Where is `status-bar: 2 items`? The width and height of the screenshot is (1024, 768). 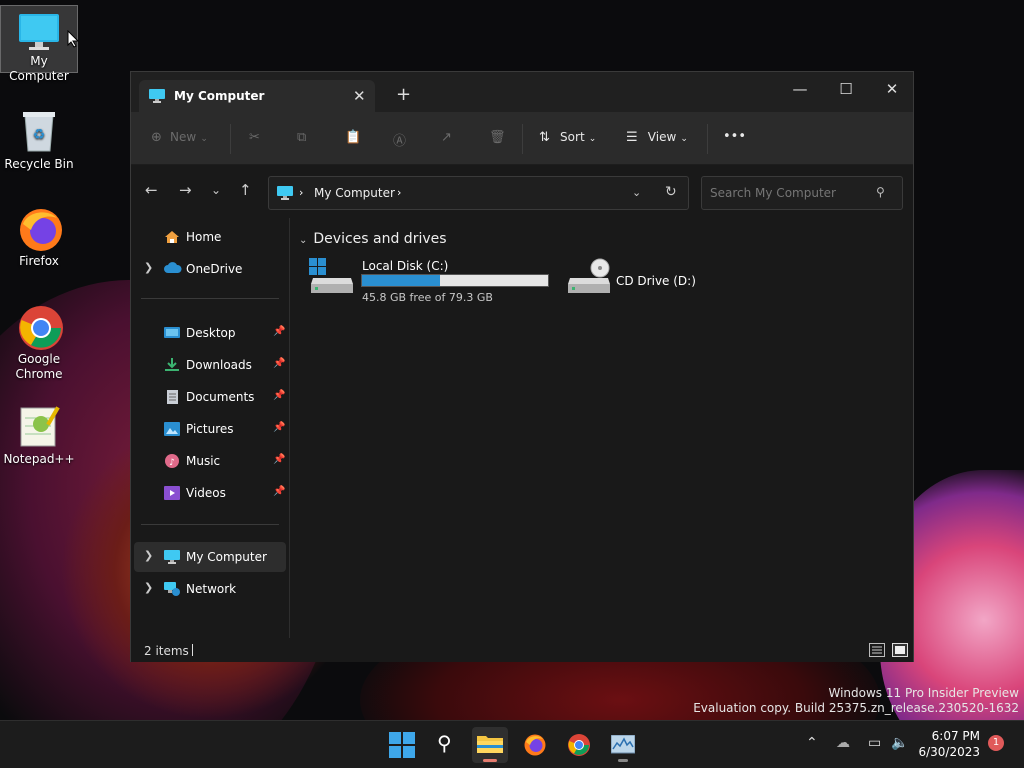
status-bar: 2 items is located at coordinates (522, 650).